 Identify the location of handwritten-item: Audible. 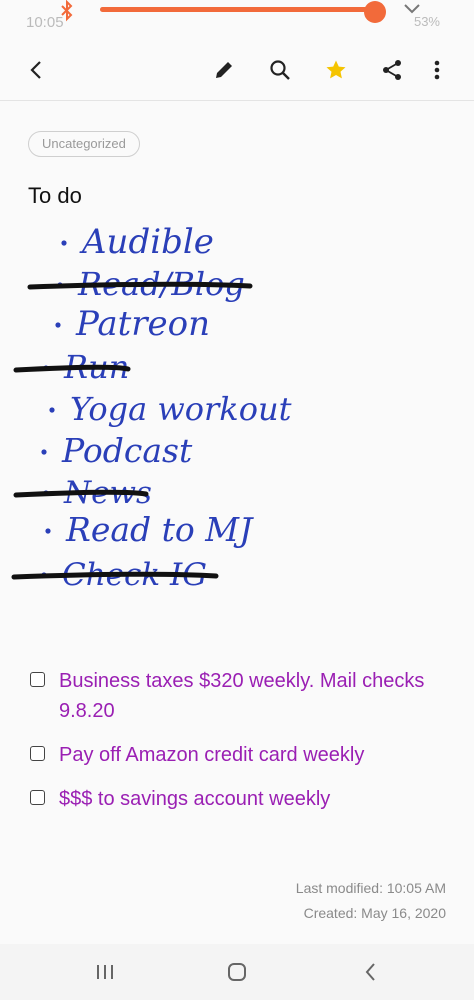
(146, 242).